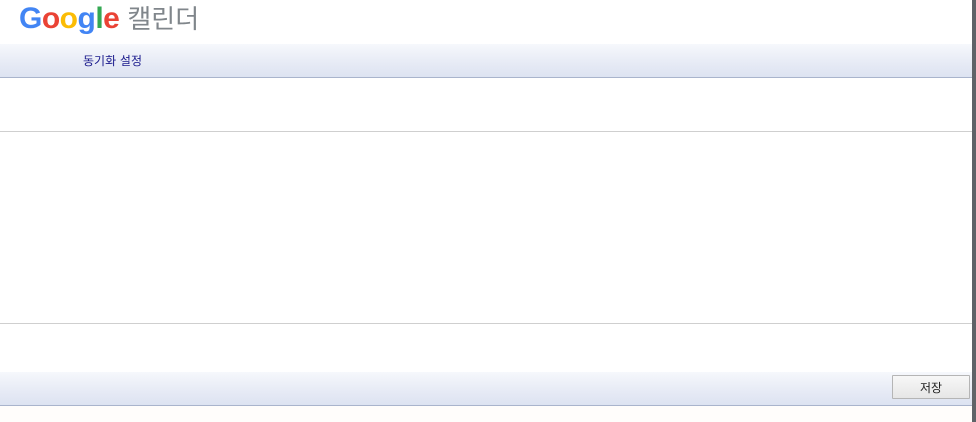 Image resolution: width=976 pixels, height=422 pixels. What do you see at coordinates (30, 18) in the screenshot?
I see `logo-letter: G` at bounding box center [30, 18].